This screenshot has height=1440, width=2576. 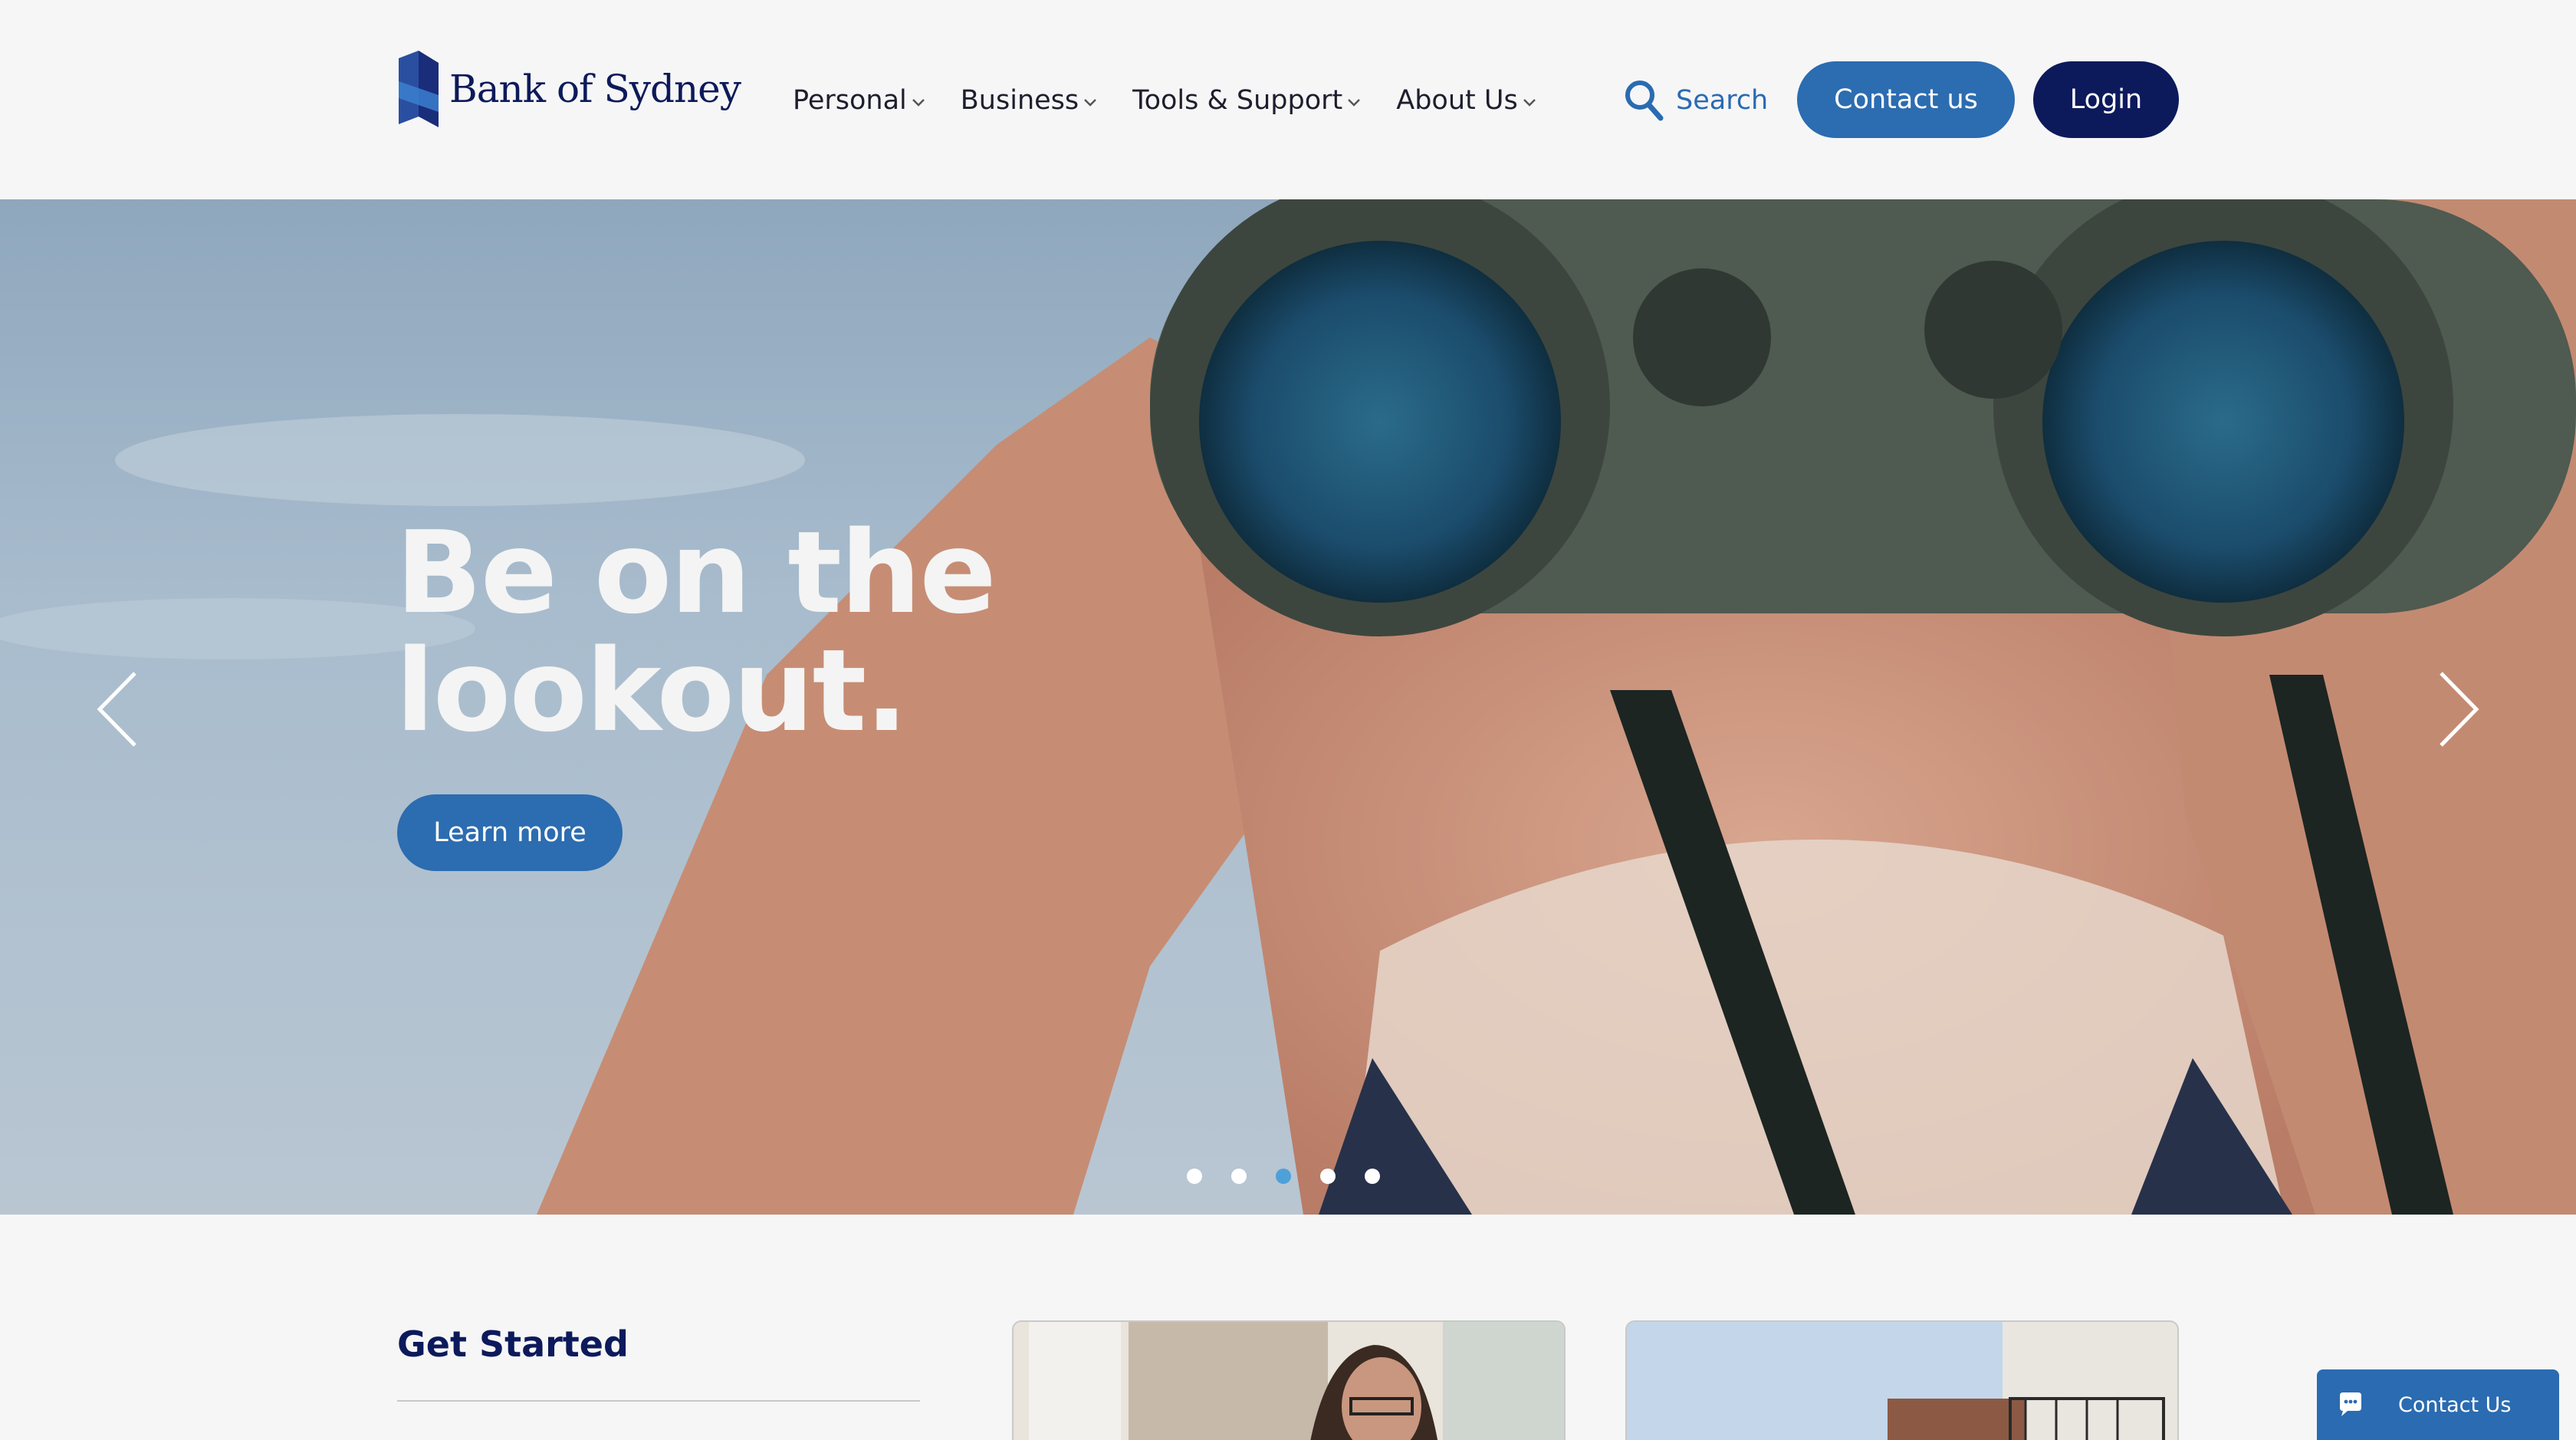 I want to click on logo-text: Bank of Sydney, so click(x=595, y=89).